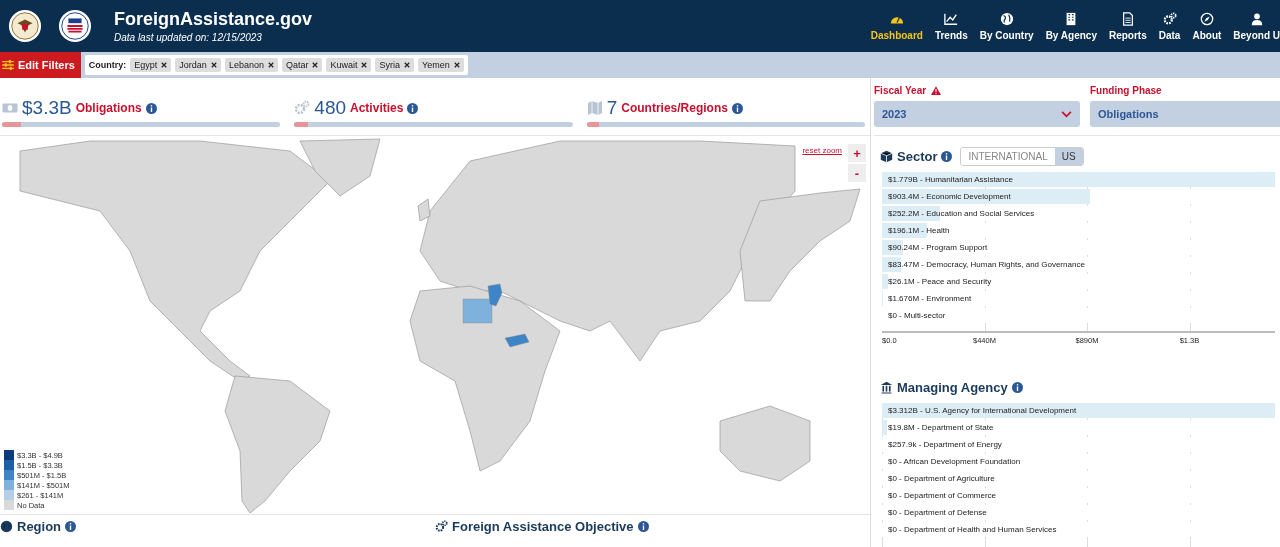 The image size is (1280, 547). Describe the element at coordinates (1169, 26) in the screenshot. I see `nav-link: Data` at that location.